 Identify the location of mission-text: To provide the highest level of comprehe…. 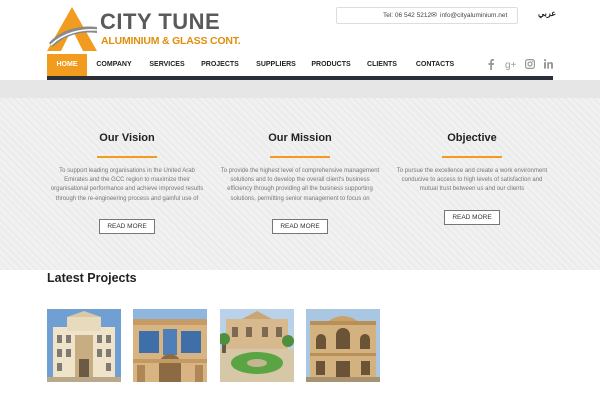
(300, 185).